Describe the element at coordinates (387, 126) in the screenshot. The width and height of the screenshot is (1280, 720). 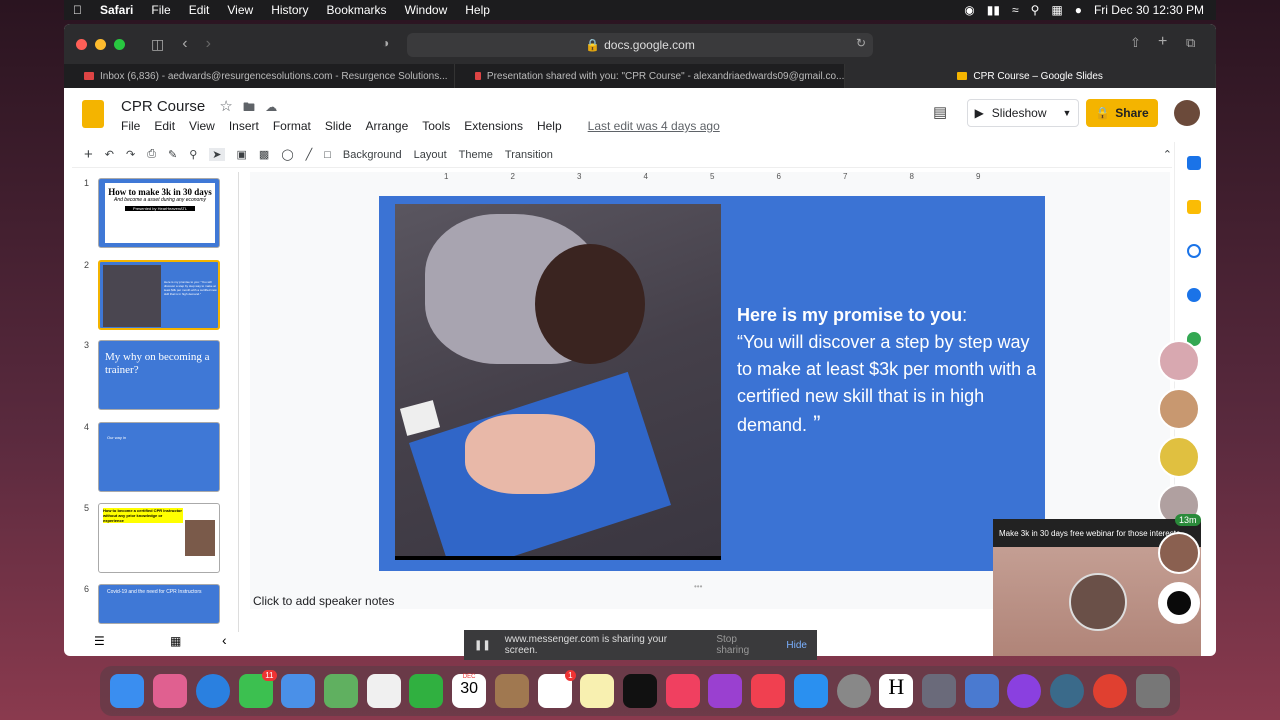
I see `menu-arrange: Arrange` at that location.